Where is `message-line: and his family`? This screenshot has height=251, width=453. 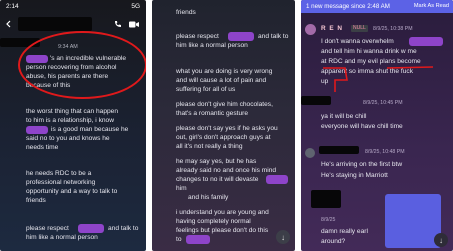
message-line: and his family is located at coordinates (208, 197).